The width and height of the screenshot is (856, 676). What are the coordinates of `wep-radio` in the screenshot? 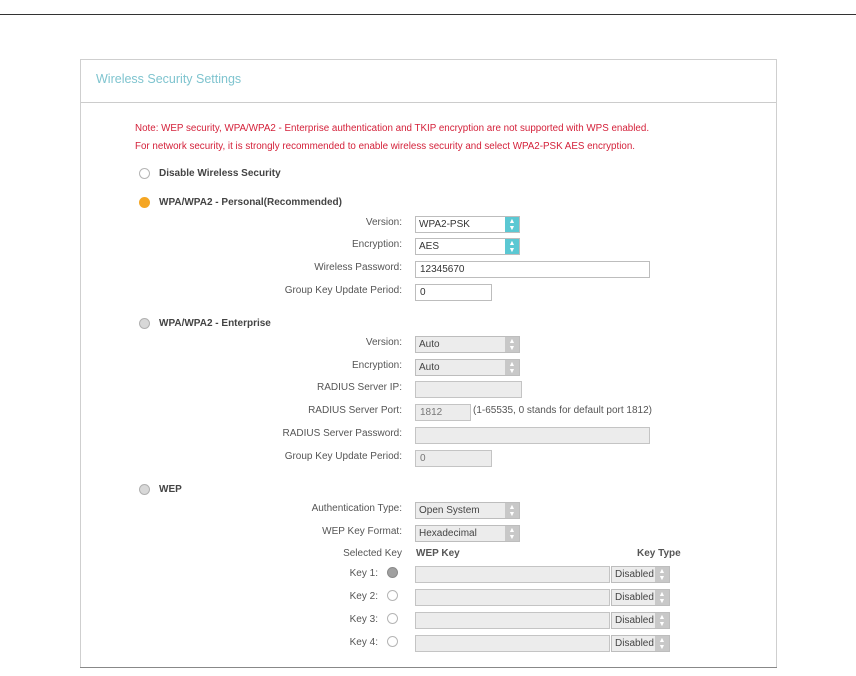 It's located at (144, 489).